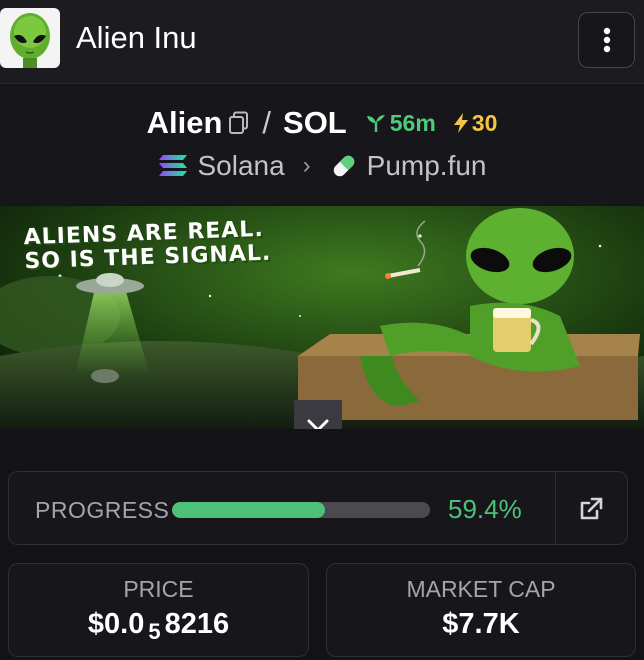 The image size is (644, 660). I want to click on price-card: PRICE $0.0 5 8216, so click(158, 610).